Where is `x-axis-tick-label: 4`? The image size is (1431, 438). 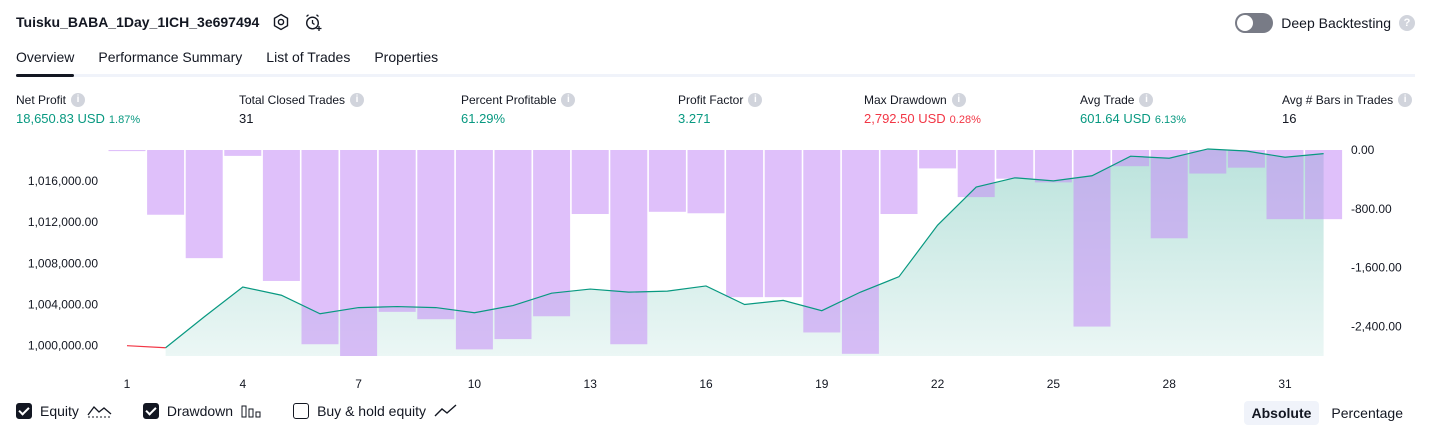
x-axis-tick-label: 4 is located at coordinates (242, 384).